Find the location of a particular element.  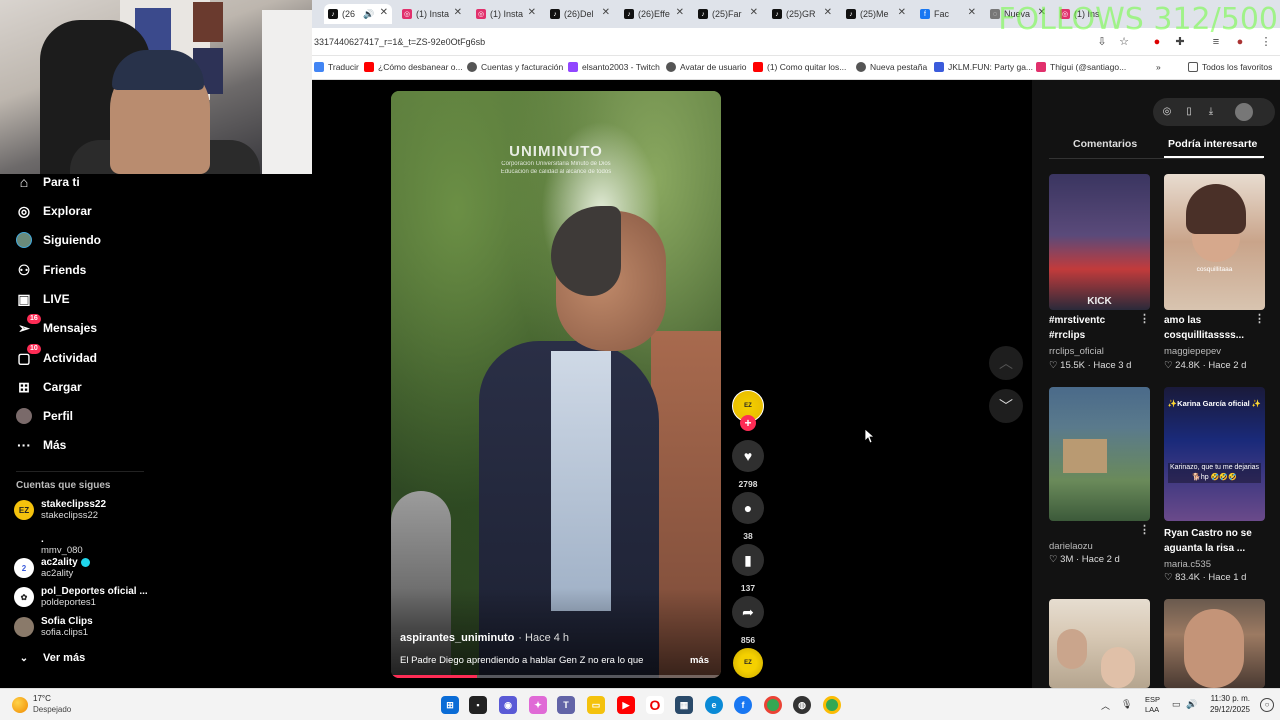

video-progress-bar is located at coordinates (556, 676).